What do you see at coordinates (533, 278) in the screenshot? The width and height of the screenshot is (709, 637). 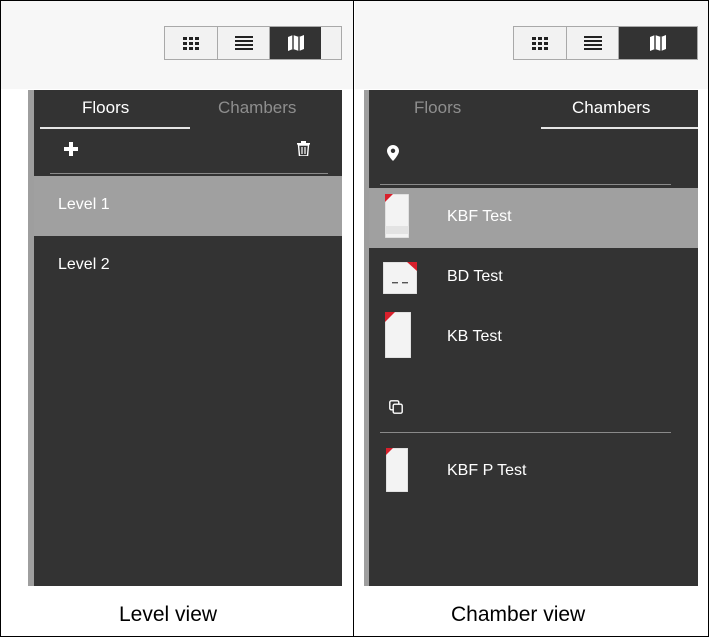 I see `chamber-item: BD Test` at bounding box center [533, 278].